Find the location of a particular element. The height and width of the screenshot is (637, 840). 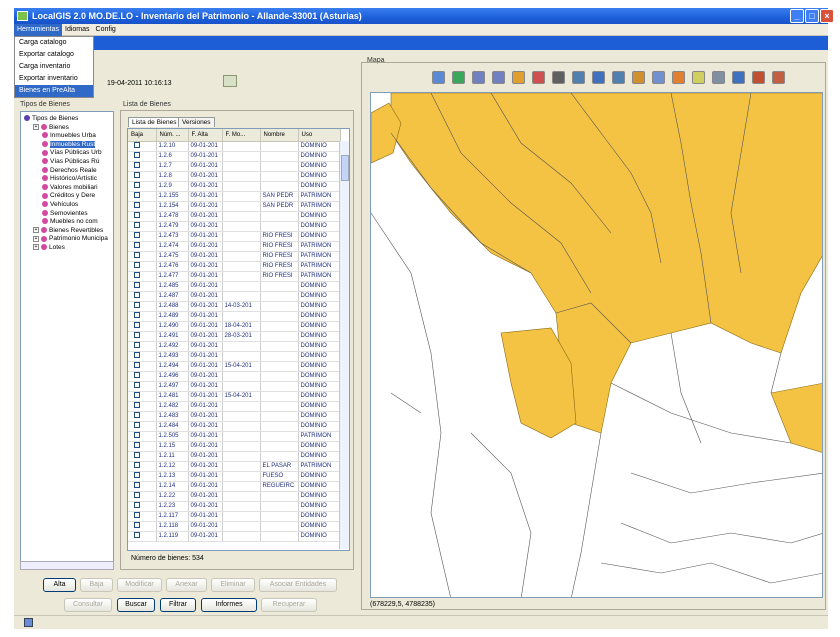

table-row: 1.2.7 09-01-201 DOMINIO is located at coordinates (234, 166).